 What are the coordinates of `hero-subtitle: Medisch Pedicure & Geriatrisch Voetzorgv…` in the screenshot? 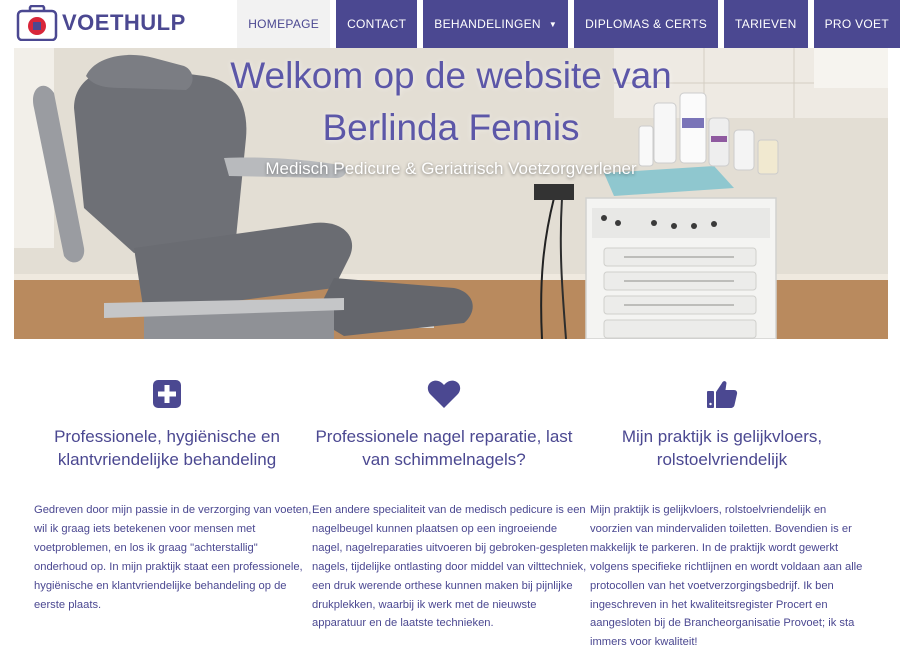 It's located at (451, 168).